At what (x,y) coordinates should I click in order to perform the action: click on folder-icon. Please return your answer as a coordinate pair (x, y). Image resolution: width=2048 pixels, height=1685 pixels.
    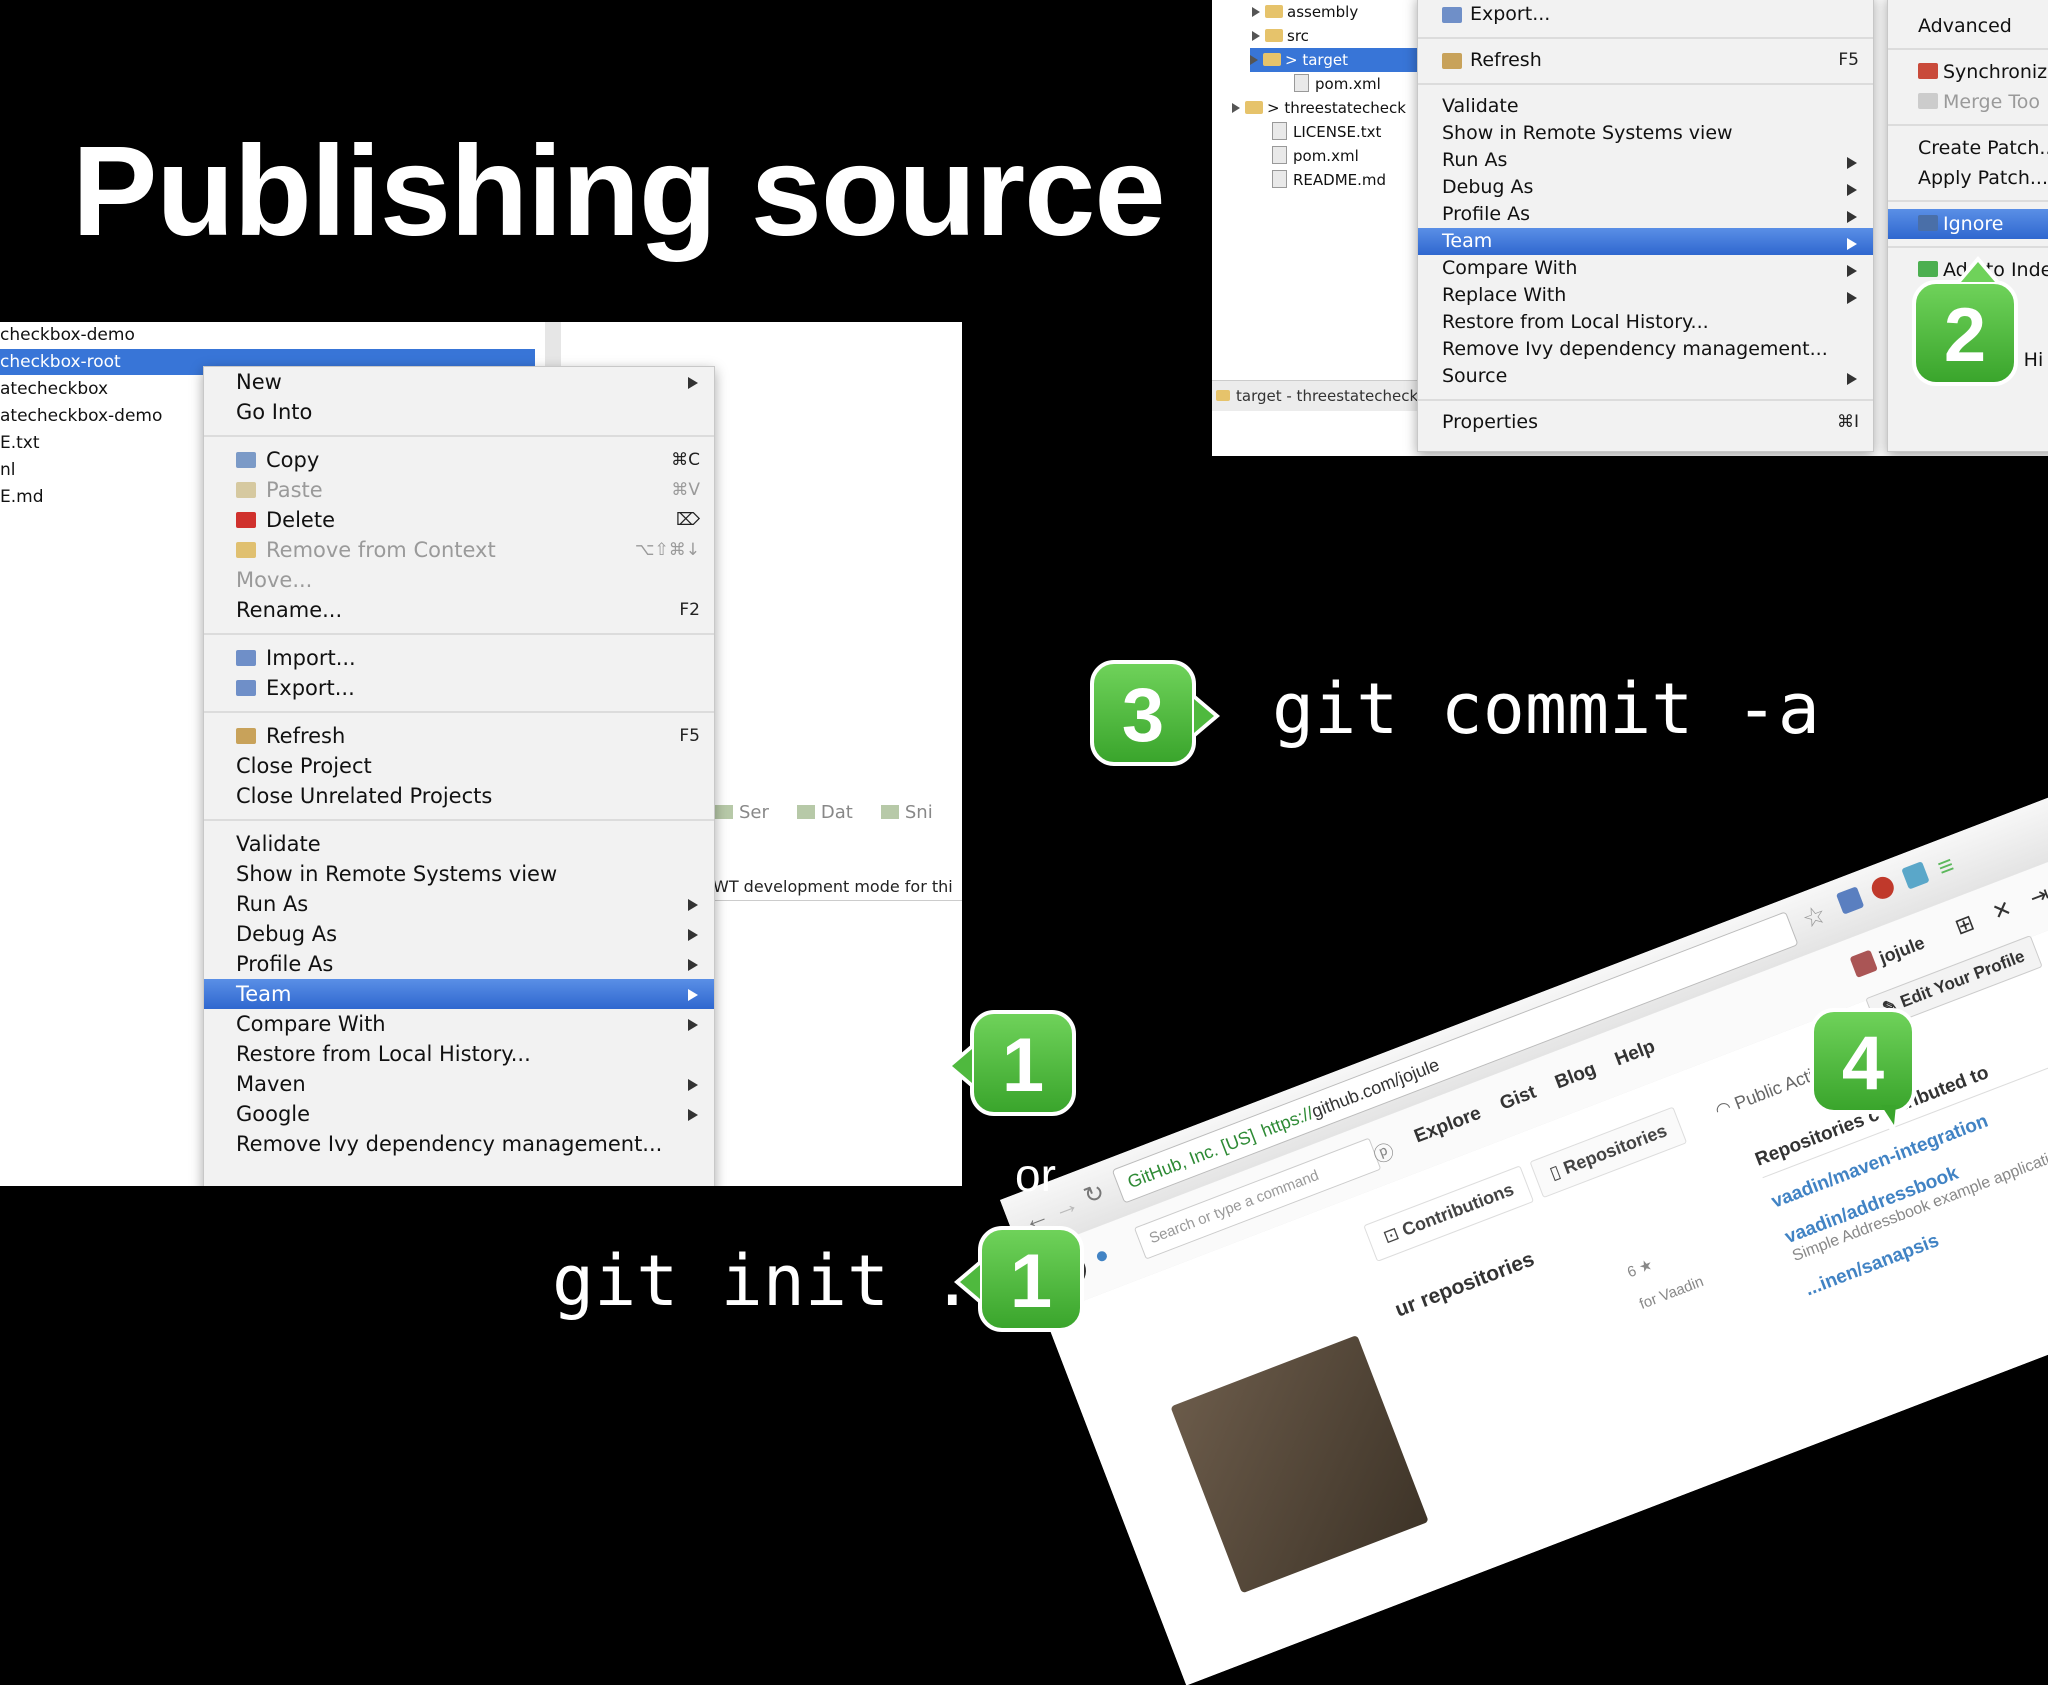
    Looking at the image, I should click on (1272, 59).